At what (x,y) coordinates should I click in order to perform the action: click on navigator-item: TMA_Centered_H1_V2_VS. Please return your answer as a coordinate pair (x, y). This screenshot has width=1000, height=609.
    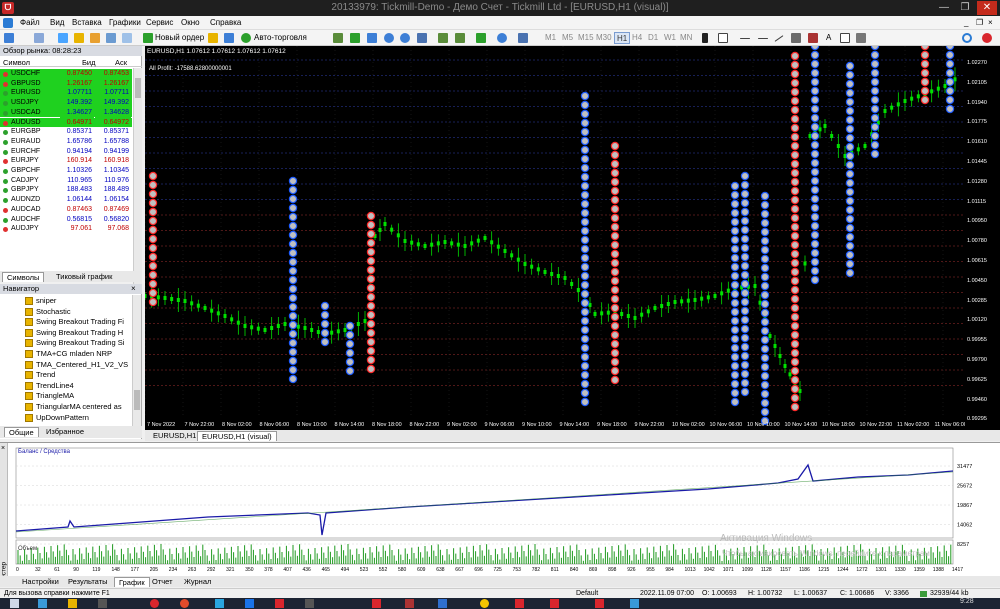
    Looking at the image, I should click on (84, 365).